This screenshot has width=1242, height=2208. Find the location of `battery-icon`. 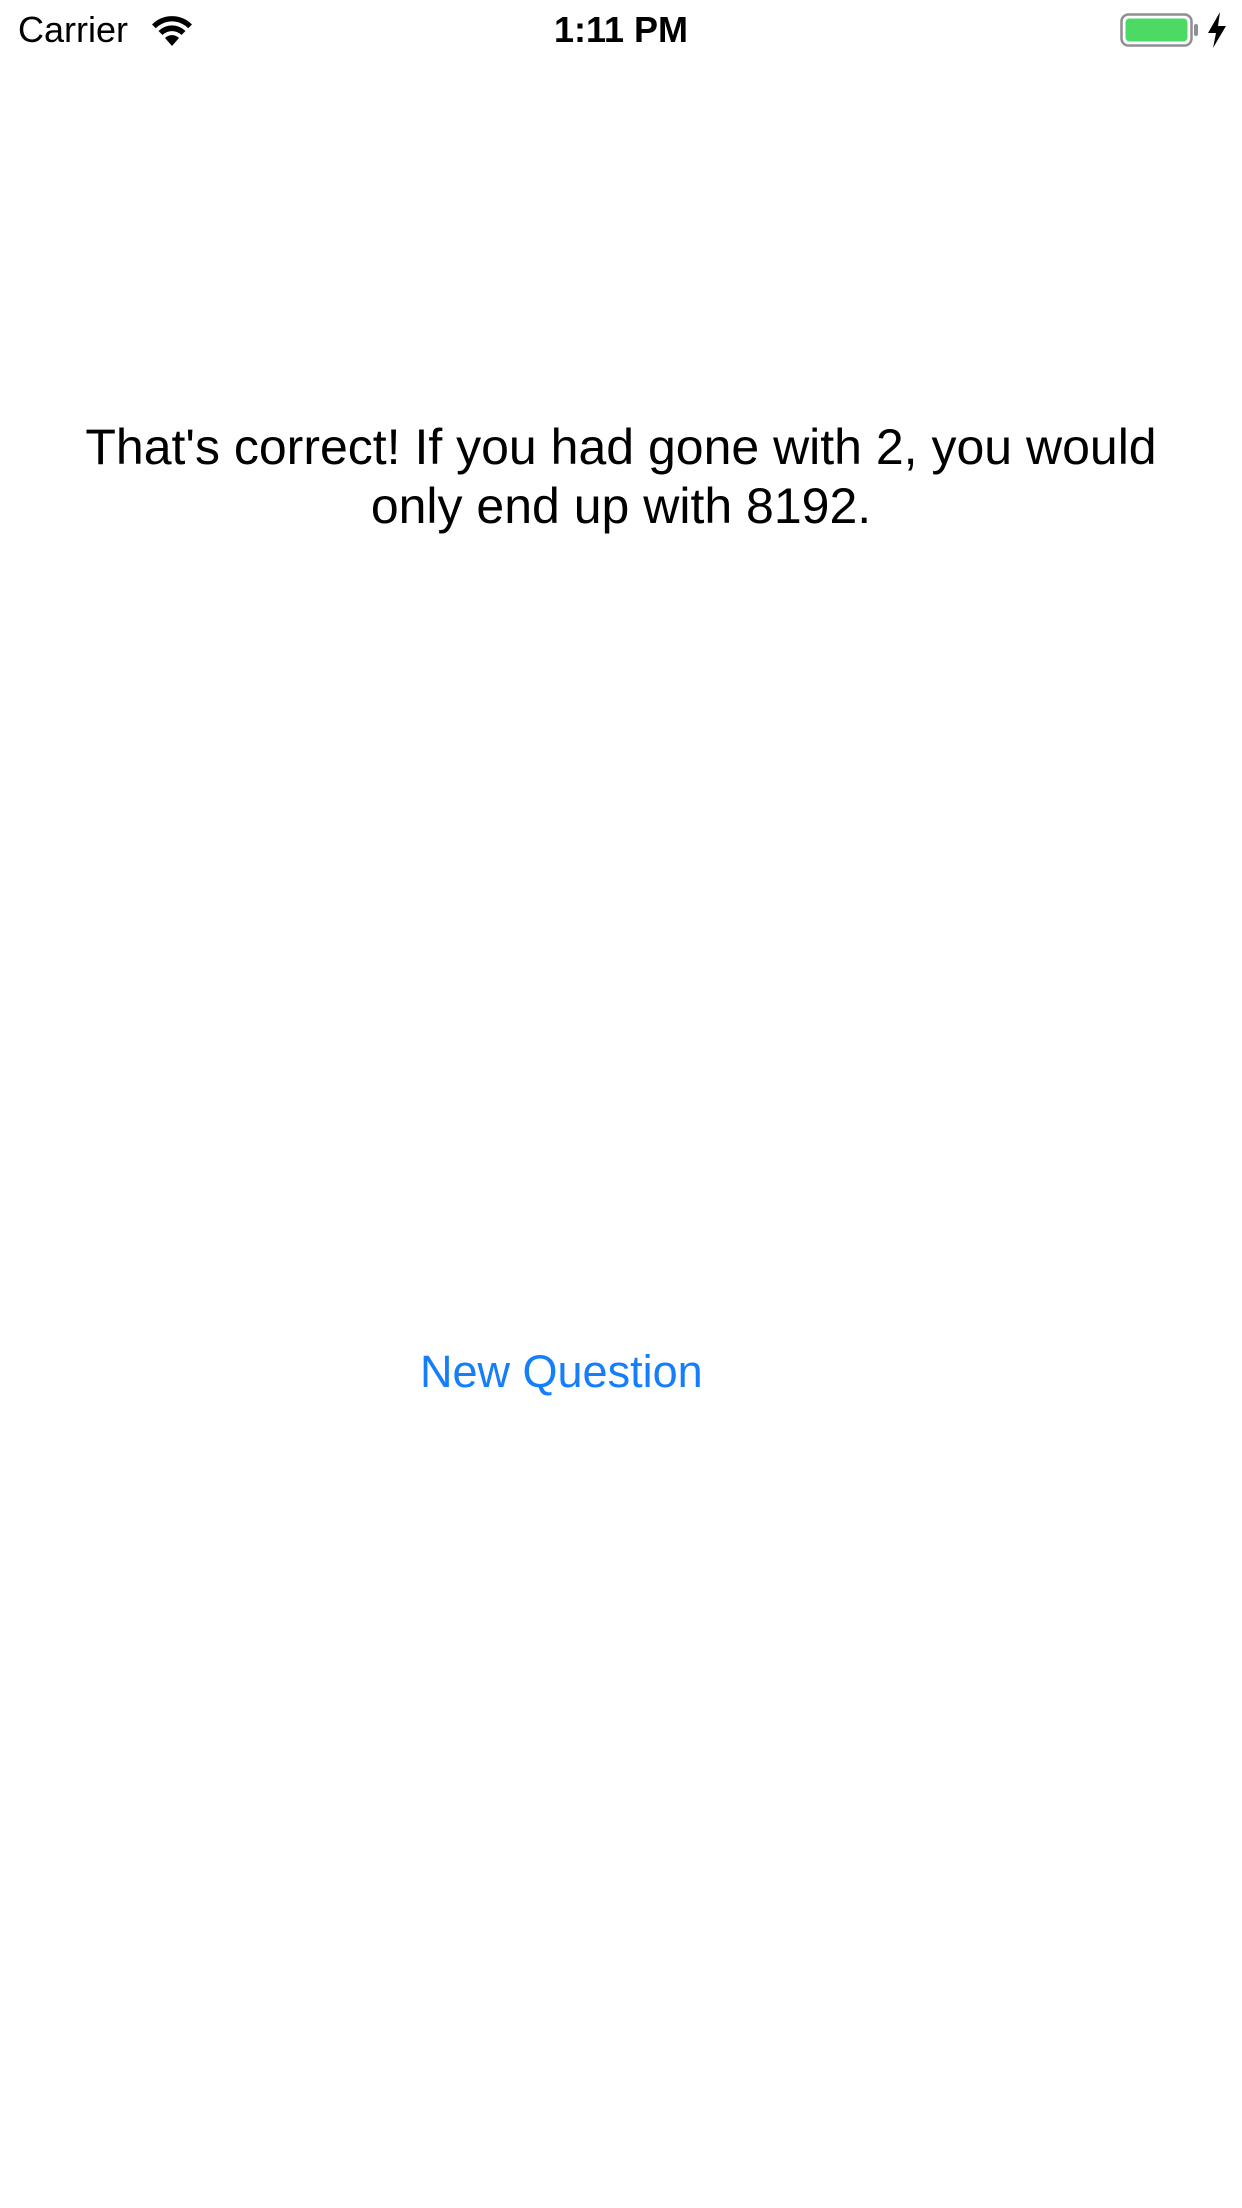

battery-icon is located at coordinates (1159, 30).